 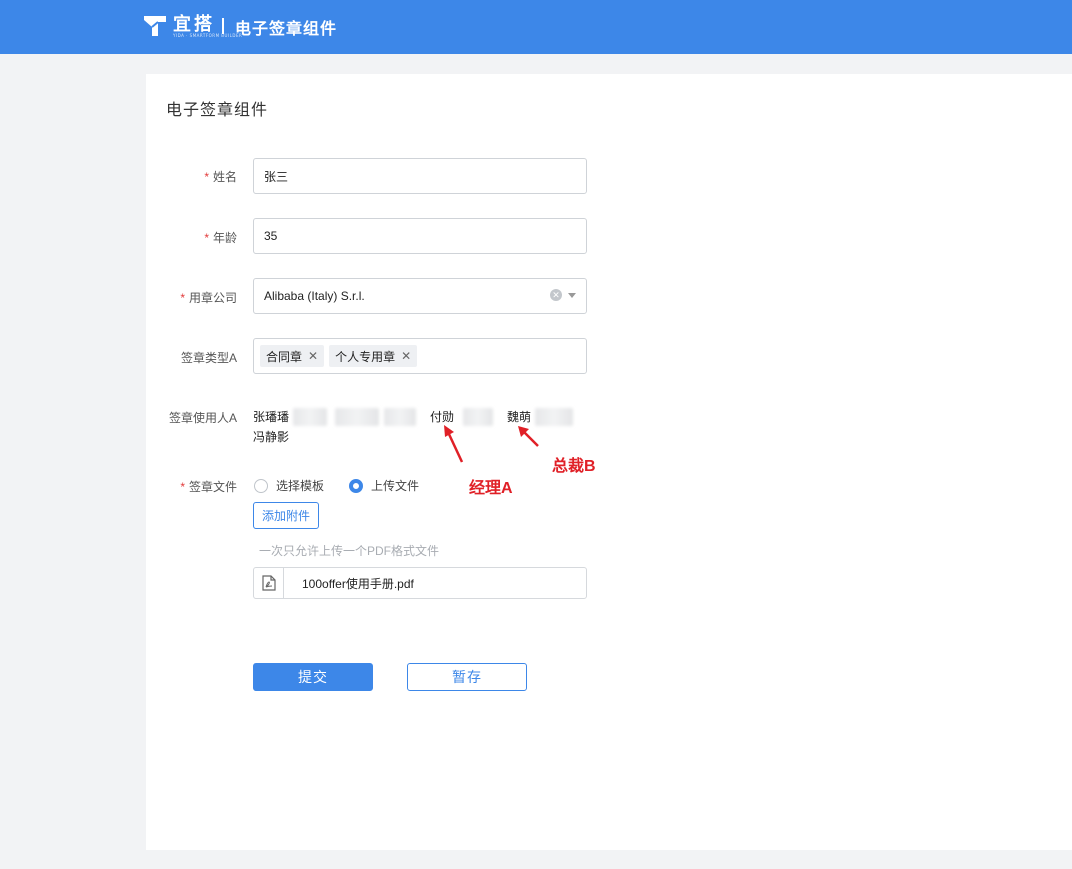 What do you see at coordinates (223, 26) in the screenshot?
I see `header-divider` at bounding box center [223, 26].